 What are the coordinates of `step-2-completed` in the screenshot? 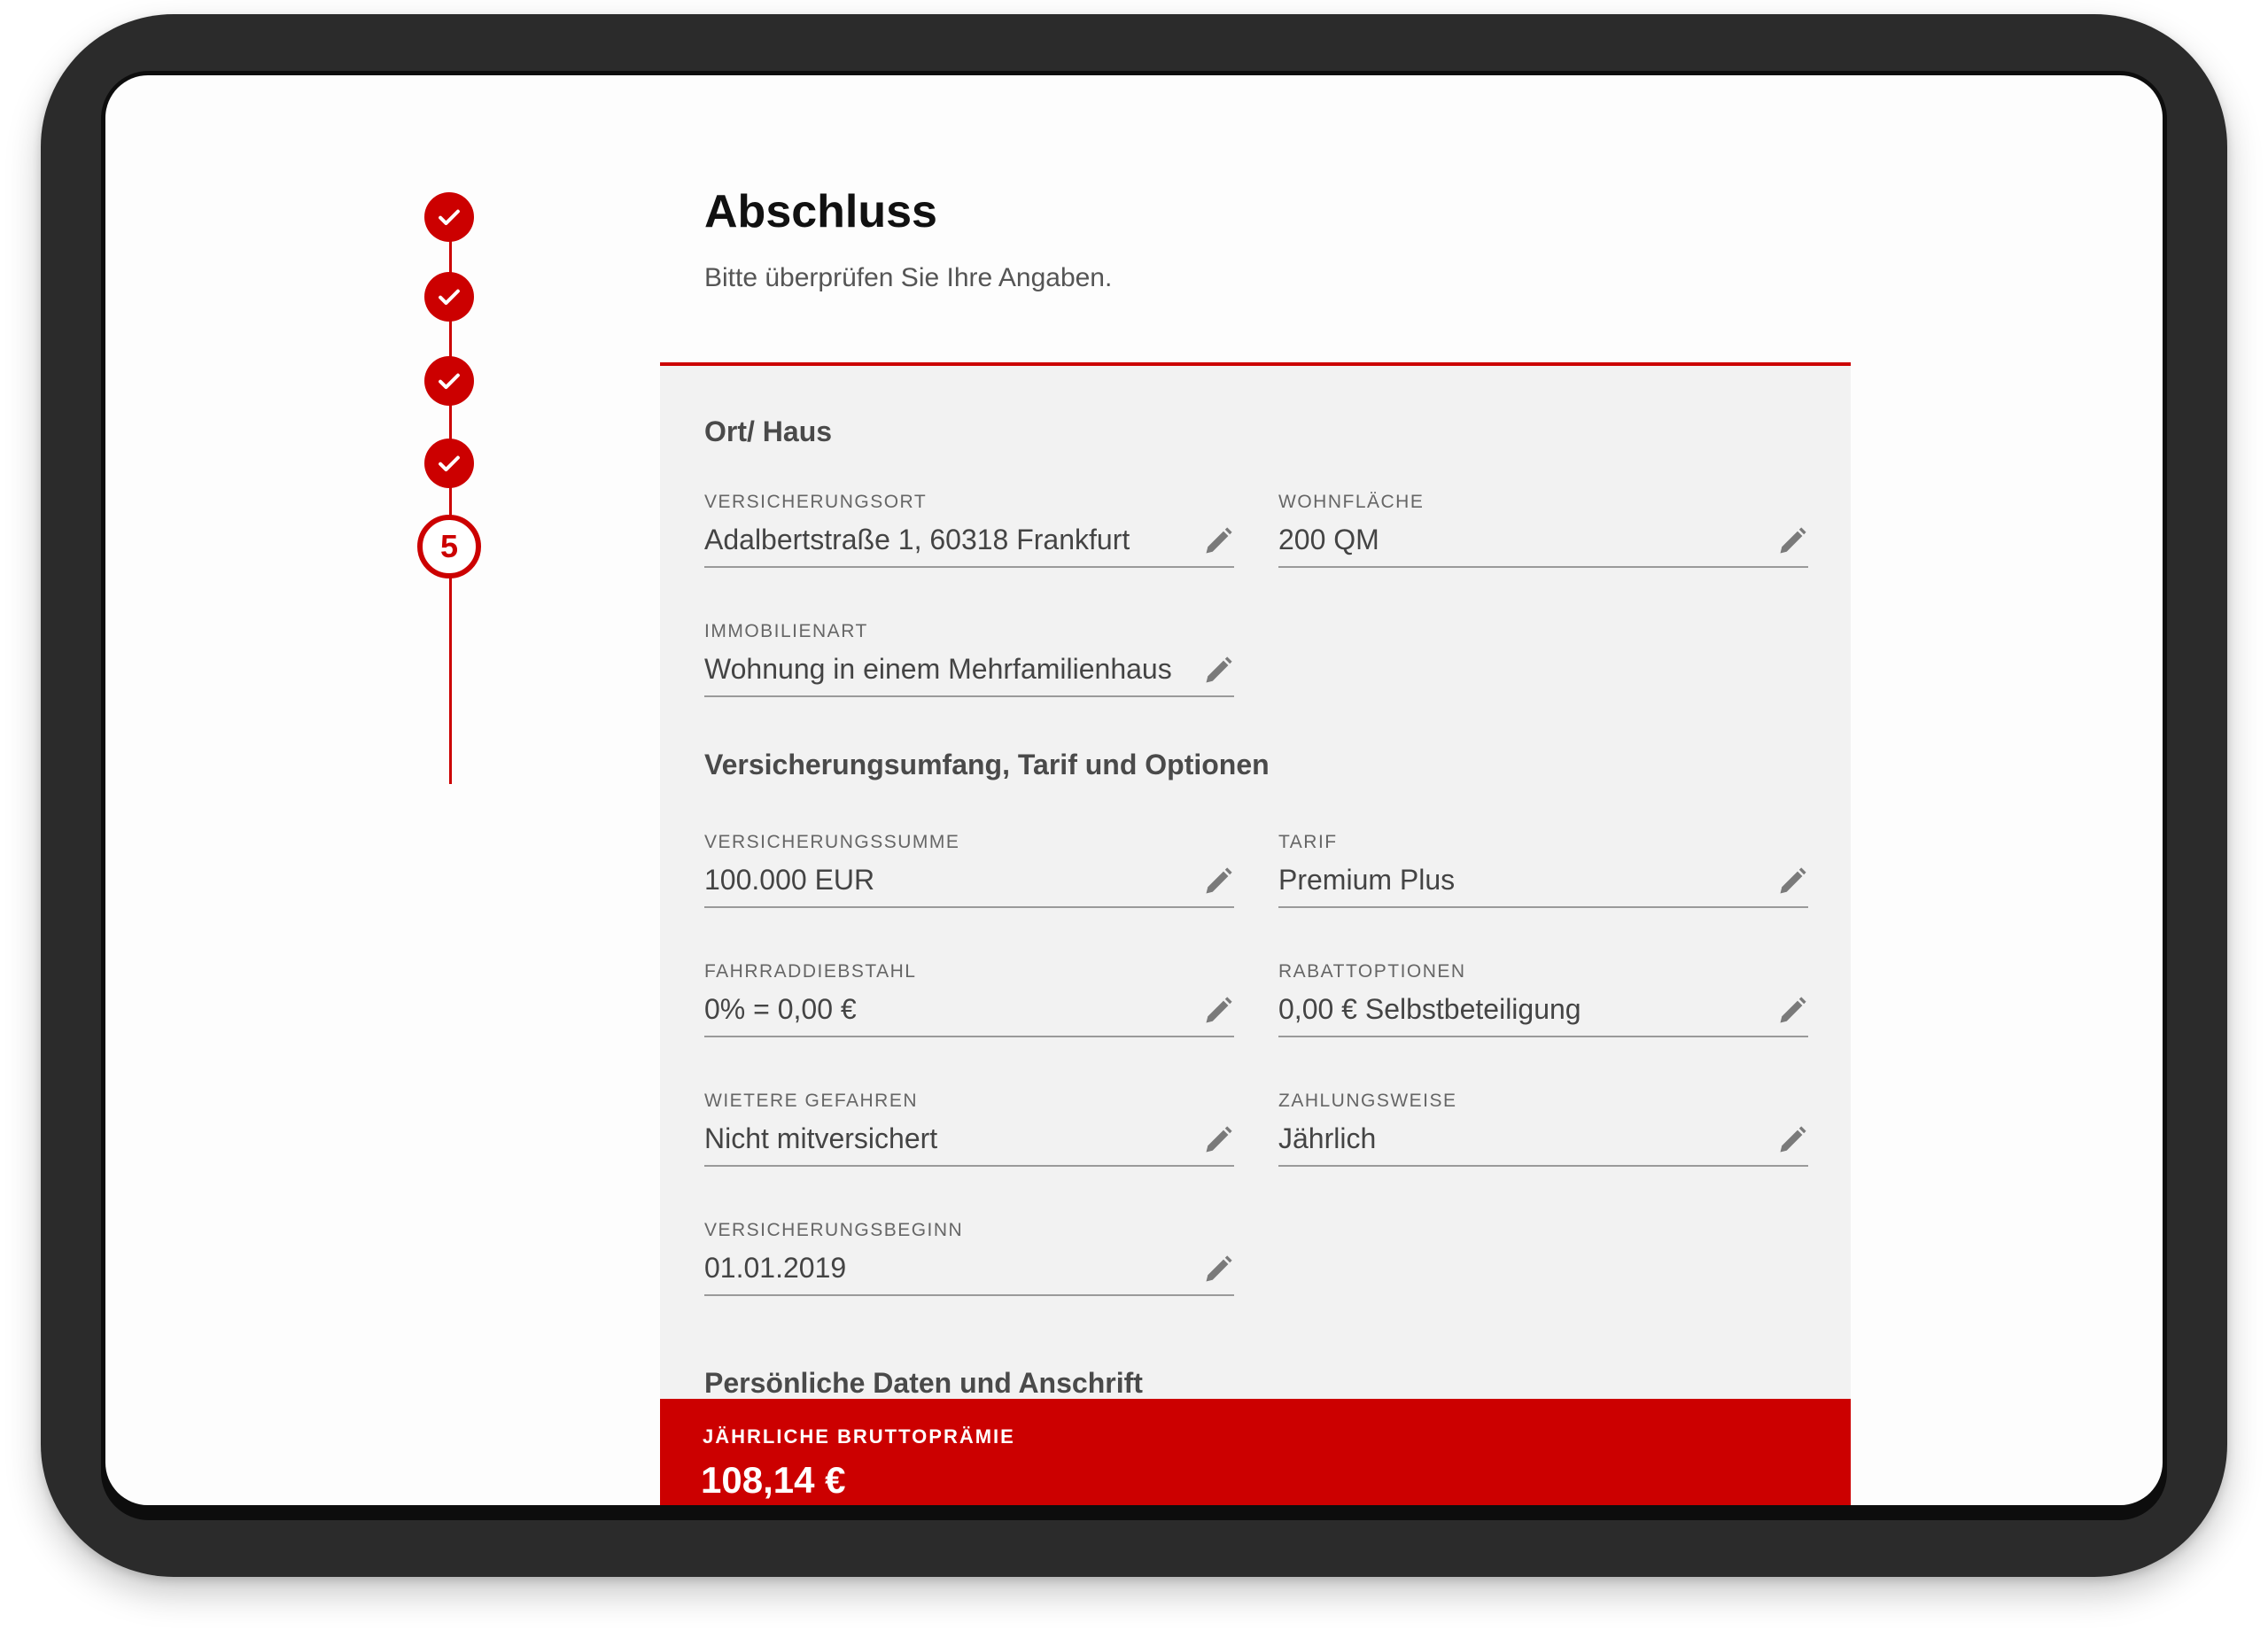 It's located at (449, 297).